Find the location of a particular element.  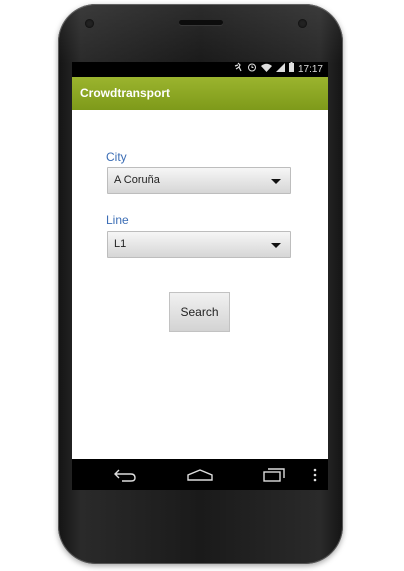

battery-icon is located at coordinates (291, 69).